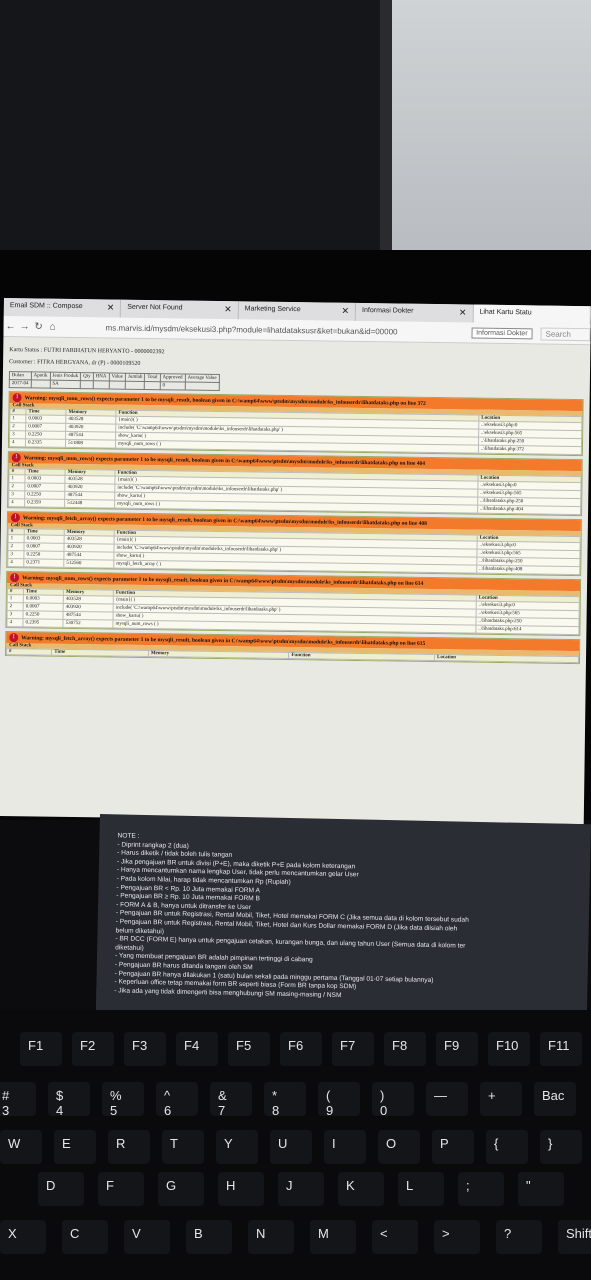  I want to click on stack-cell: 0.2335, so click(45, 443).